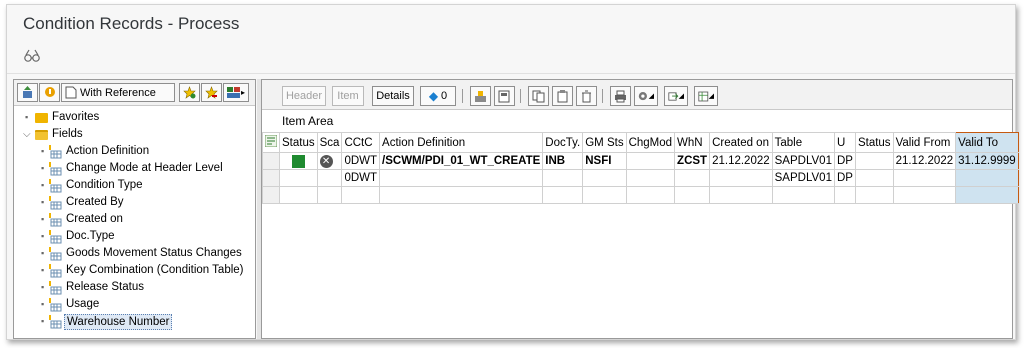 The image size is (1024, 348). What do you see at coordinates (511, 58) in the screenshot?
I see `app-toolbar` at bounding box center [511, 58].